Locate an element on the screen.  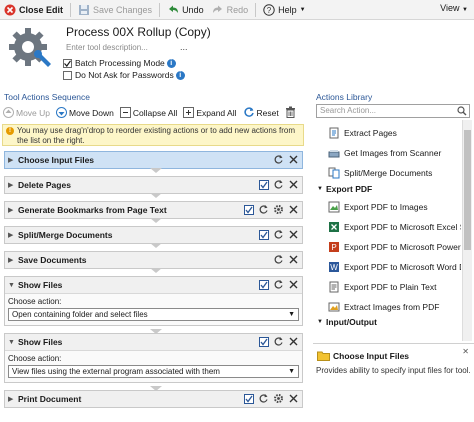
action-delete-pages: ▶ Delete Pages is located at coordinates (153, 185).